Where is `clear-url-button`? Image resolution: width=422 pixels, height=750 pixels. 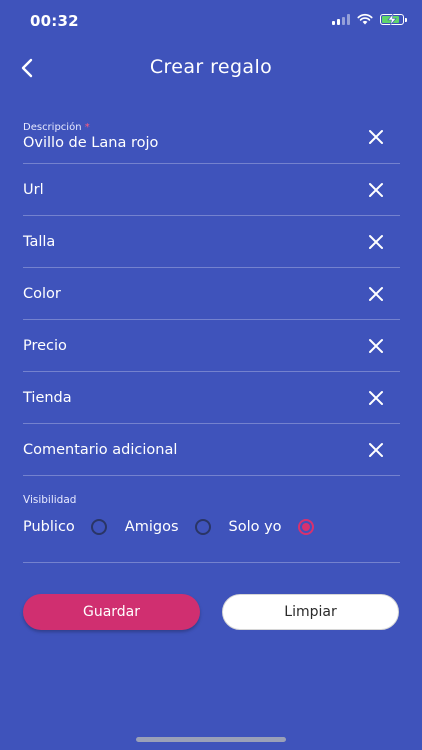
clear-url-button is located at coordinates (376, 190).